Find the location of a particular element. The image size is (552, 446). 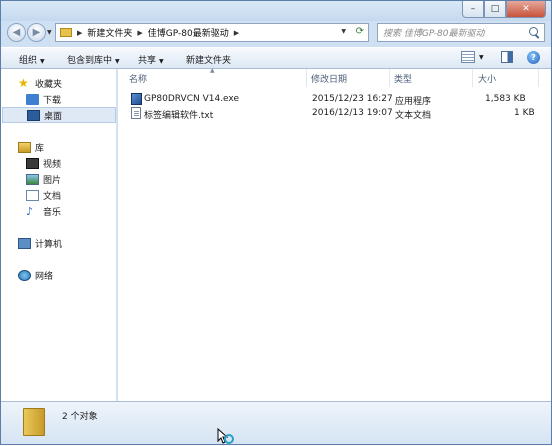

item-count: 2 个对象 is located at coordinates (80, 417).